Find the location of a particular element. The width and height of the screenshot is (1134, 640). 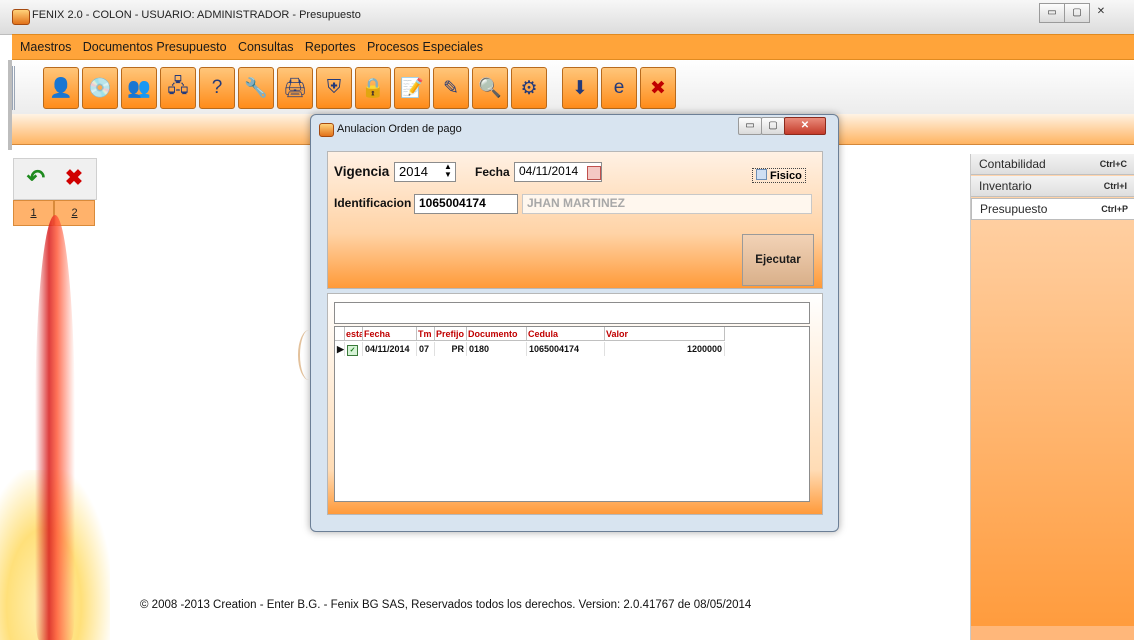

menu-documentos-presupuesto: Documentos Presupuesto is located at coordinates (155, 47).